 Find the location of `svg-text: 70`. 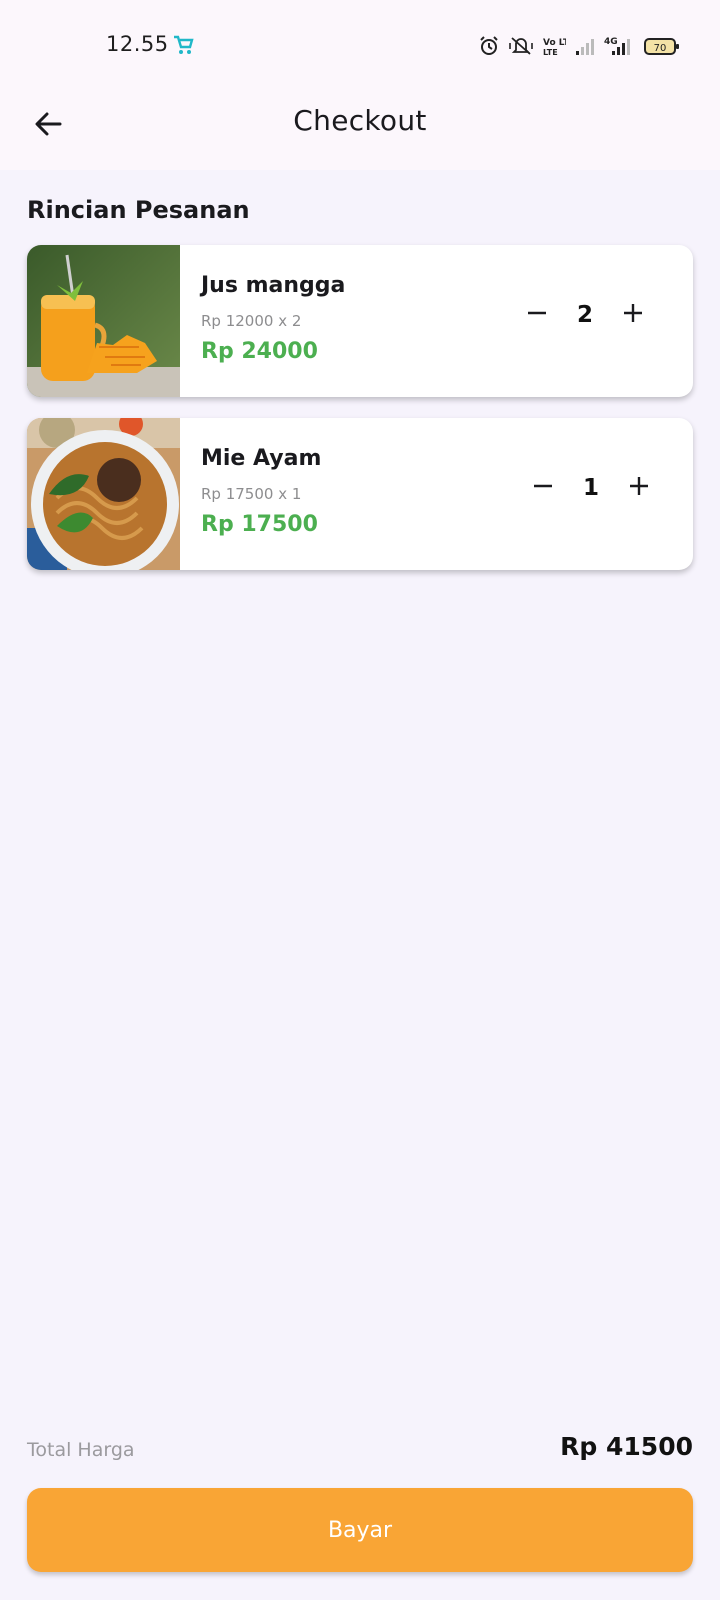

svg-text: 70 is located at coordinates (660, 48).